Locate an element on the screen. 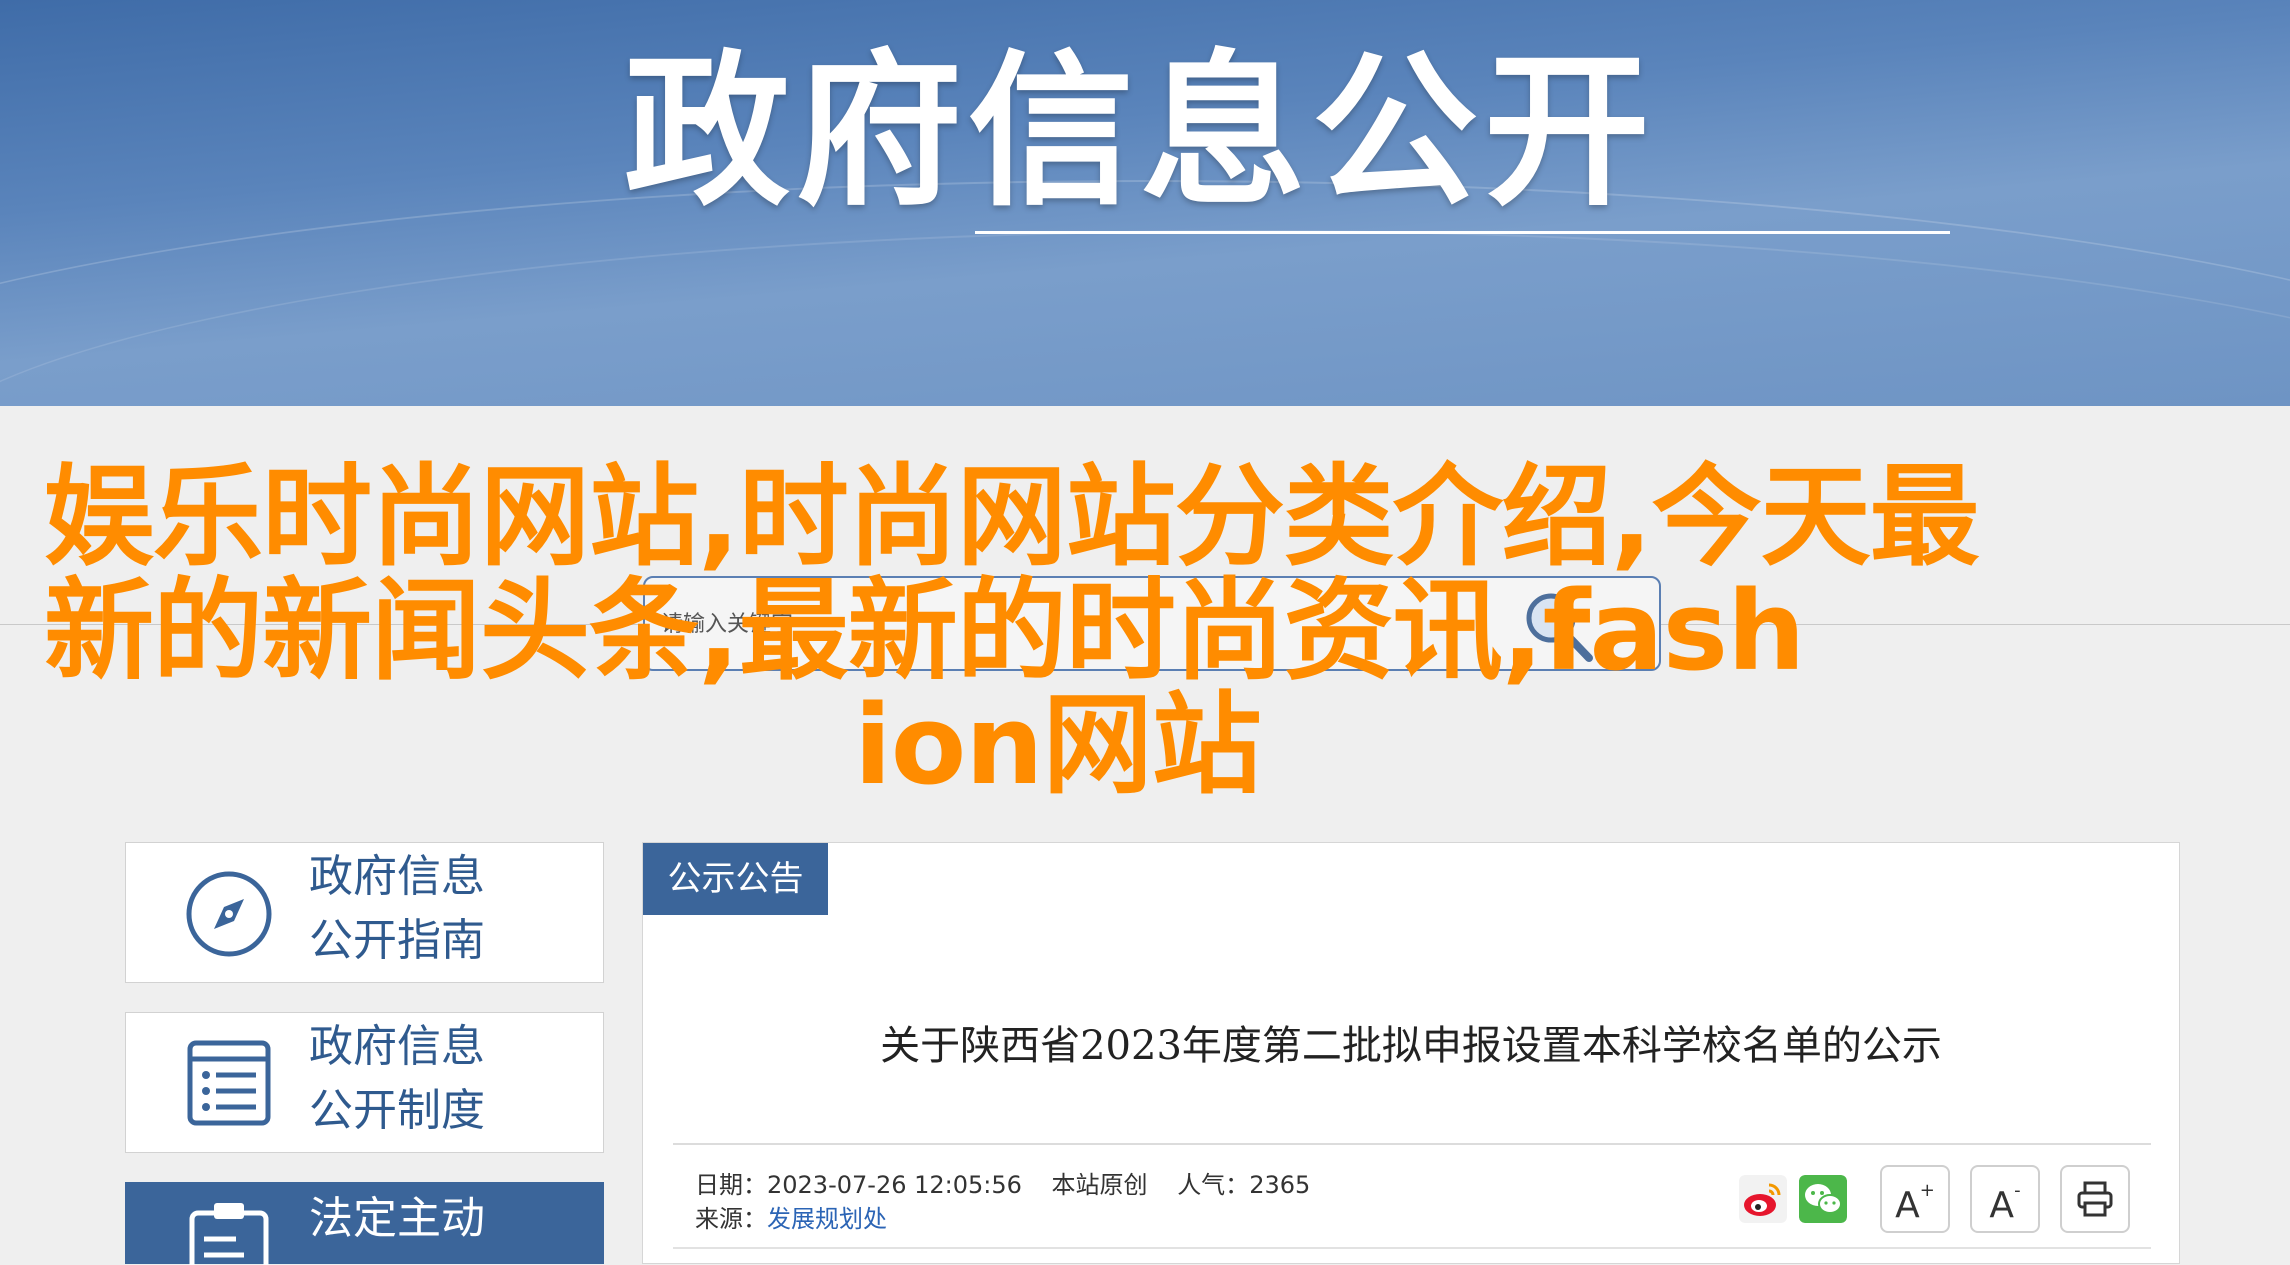 This screenshot has height=1265, width=2290. source-label: 来源： is located at coordinates (731, 1219).